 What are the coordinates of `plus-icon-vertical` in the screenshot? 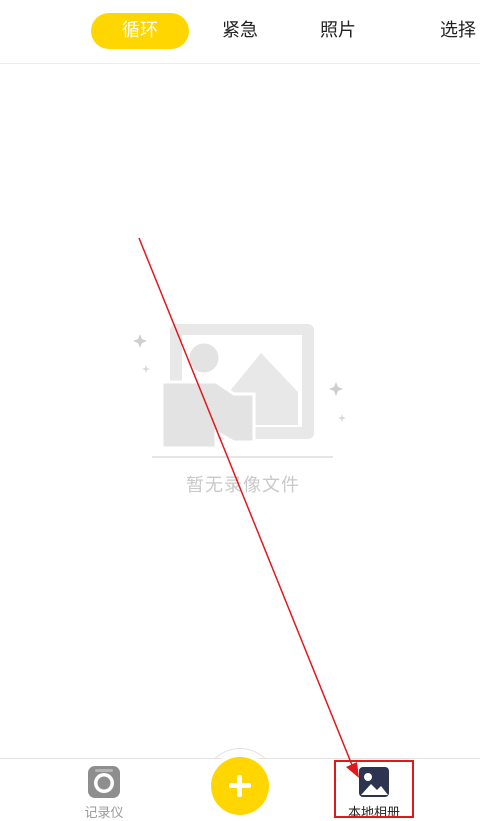 It's located at (239, 786).